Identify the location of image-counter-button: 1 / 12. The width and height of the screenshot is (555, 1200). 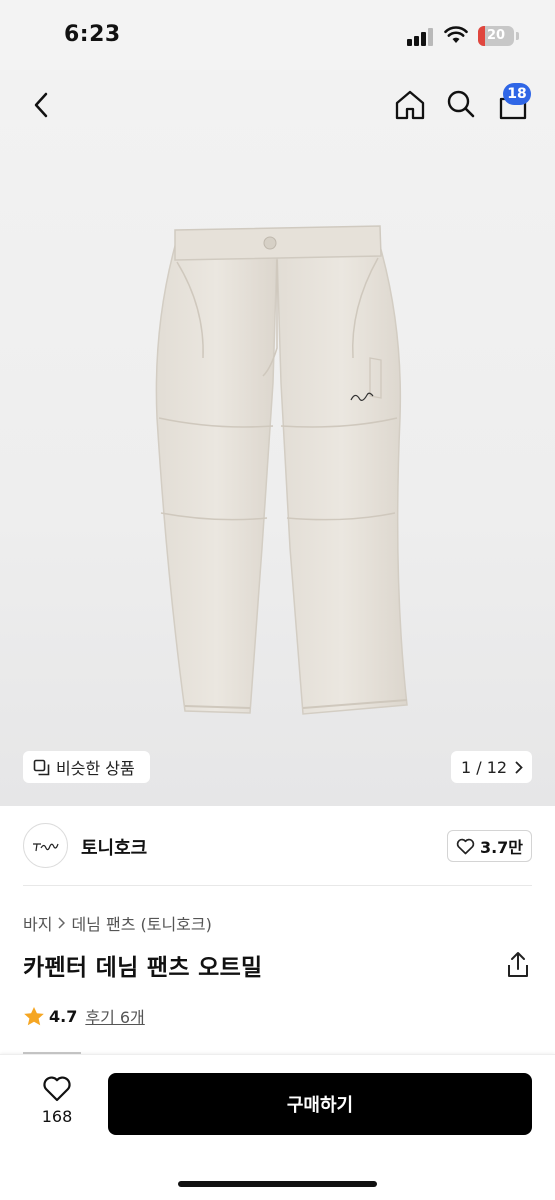
(491, 767).